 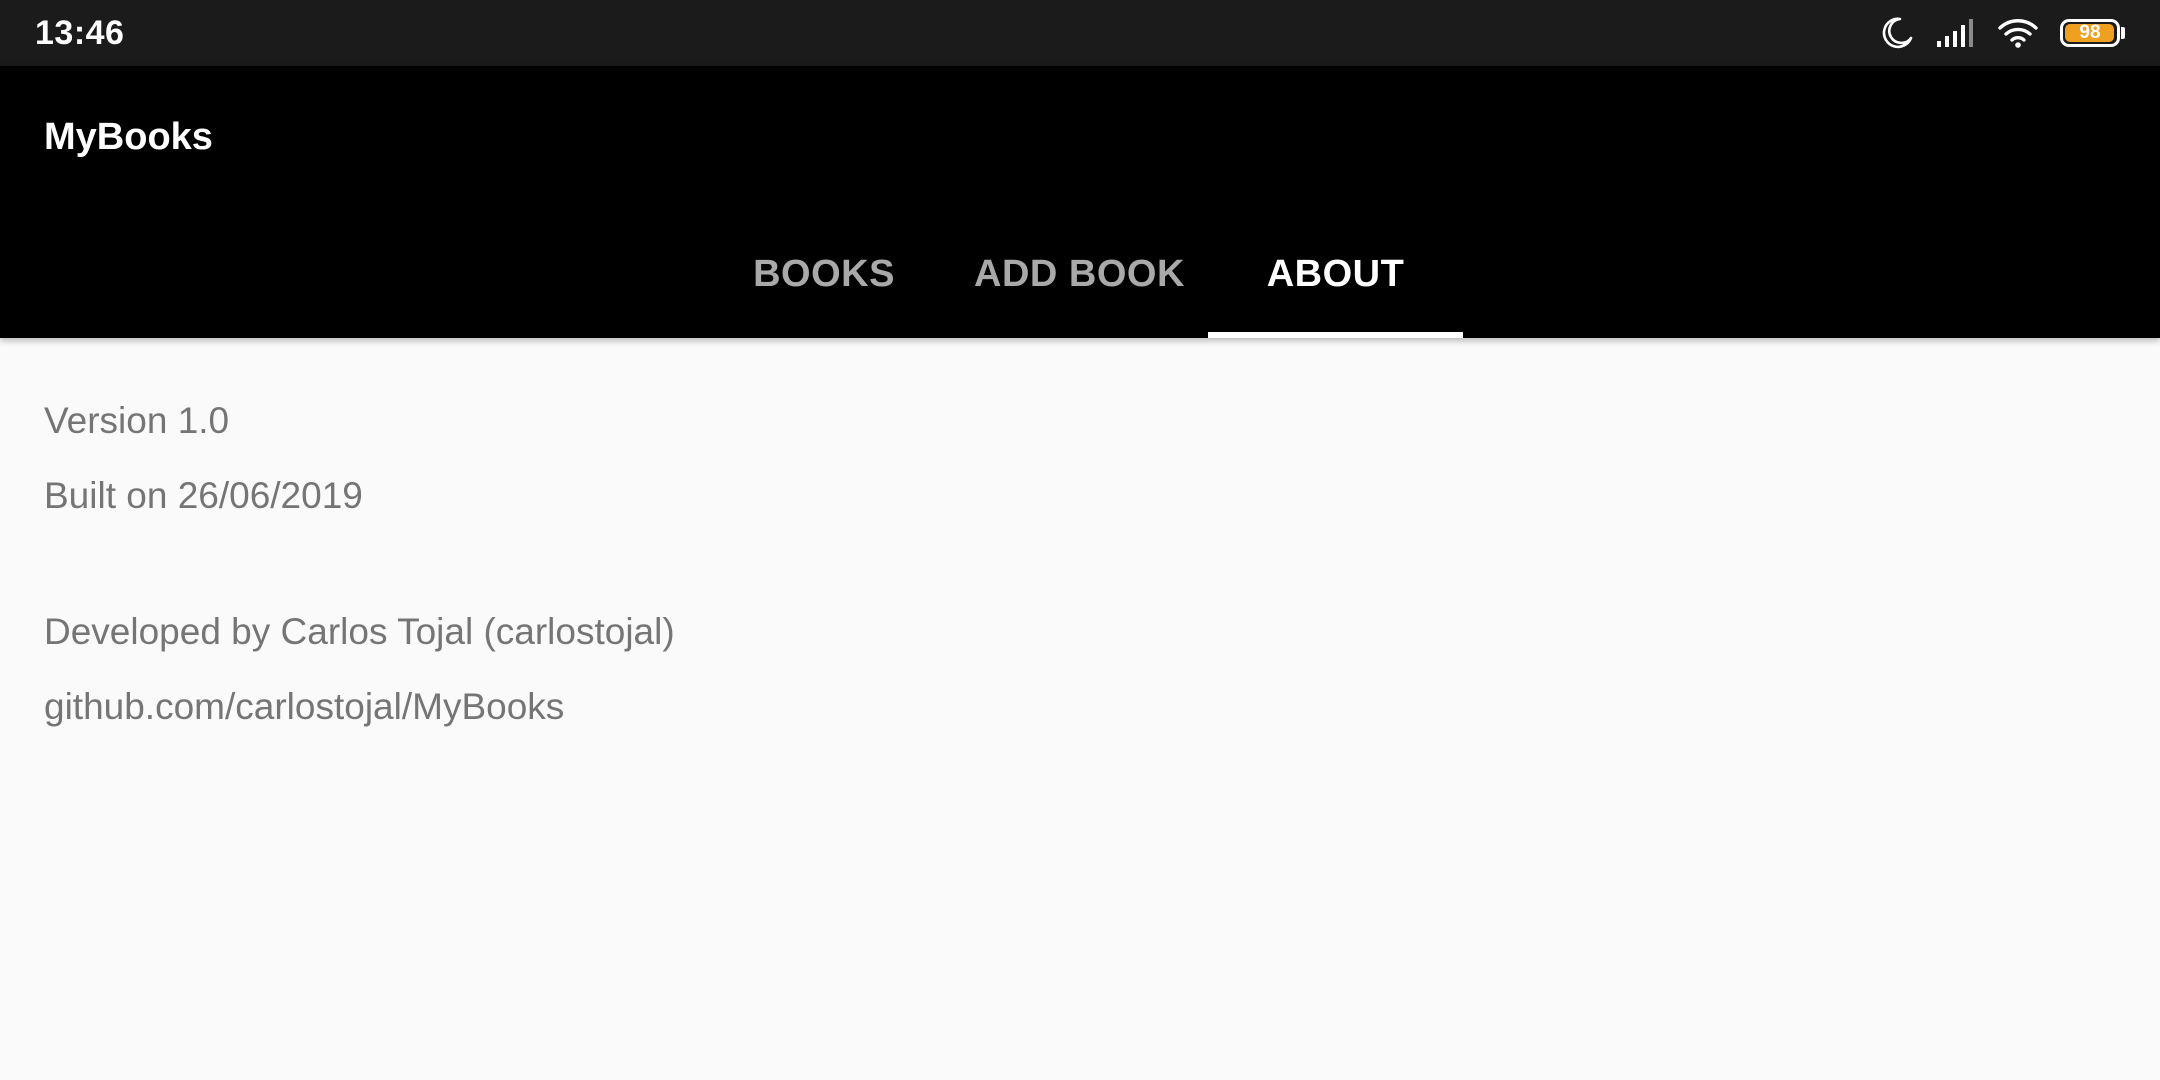 What do you see at coordinates (2018, 33) in the screenshot?
I see `wifi-icon` at bounding box center [2018, 33].